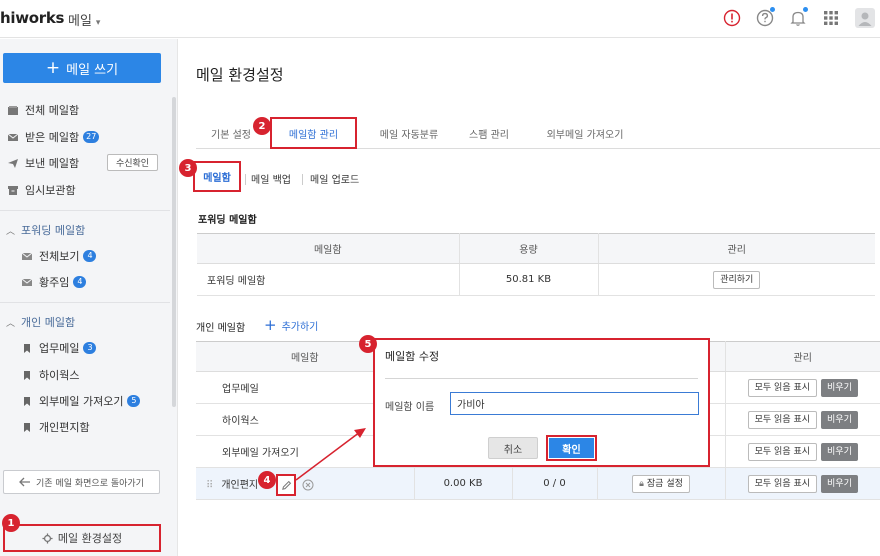  I want to click on apps-grid-icon, so click(831, 18).